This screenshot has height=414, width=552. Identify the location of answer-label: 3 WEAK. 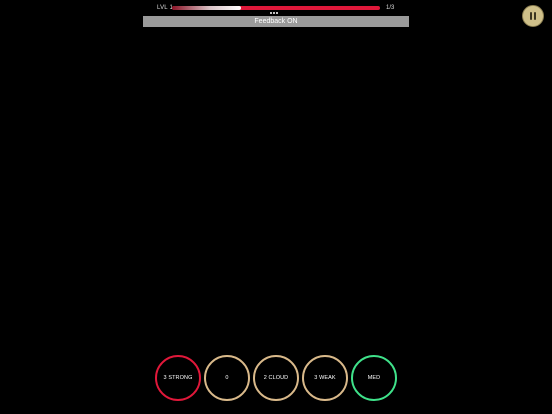
(325, 378).